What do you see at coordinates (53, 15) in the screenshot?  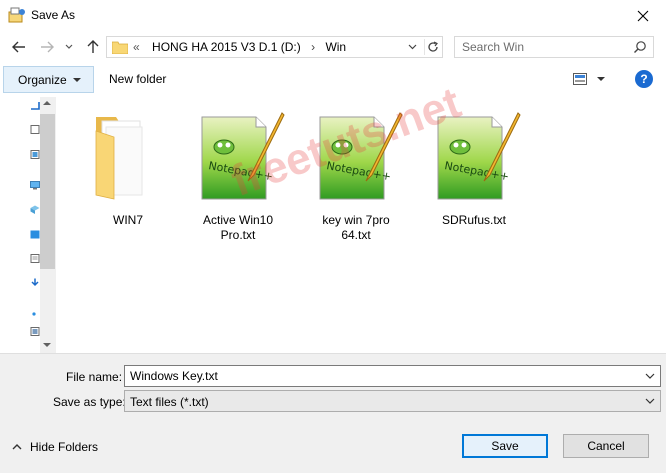 I see `window-title: Save As` at bounding box center [53, 15].